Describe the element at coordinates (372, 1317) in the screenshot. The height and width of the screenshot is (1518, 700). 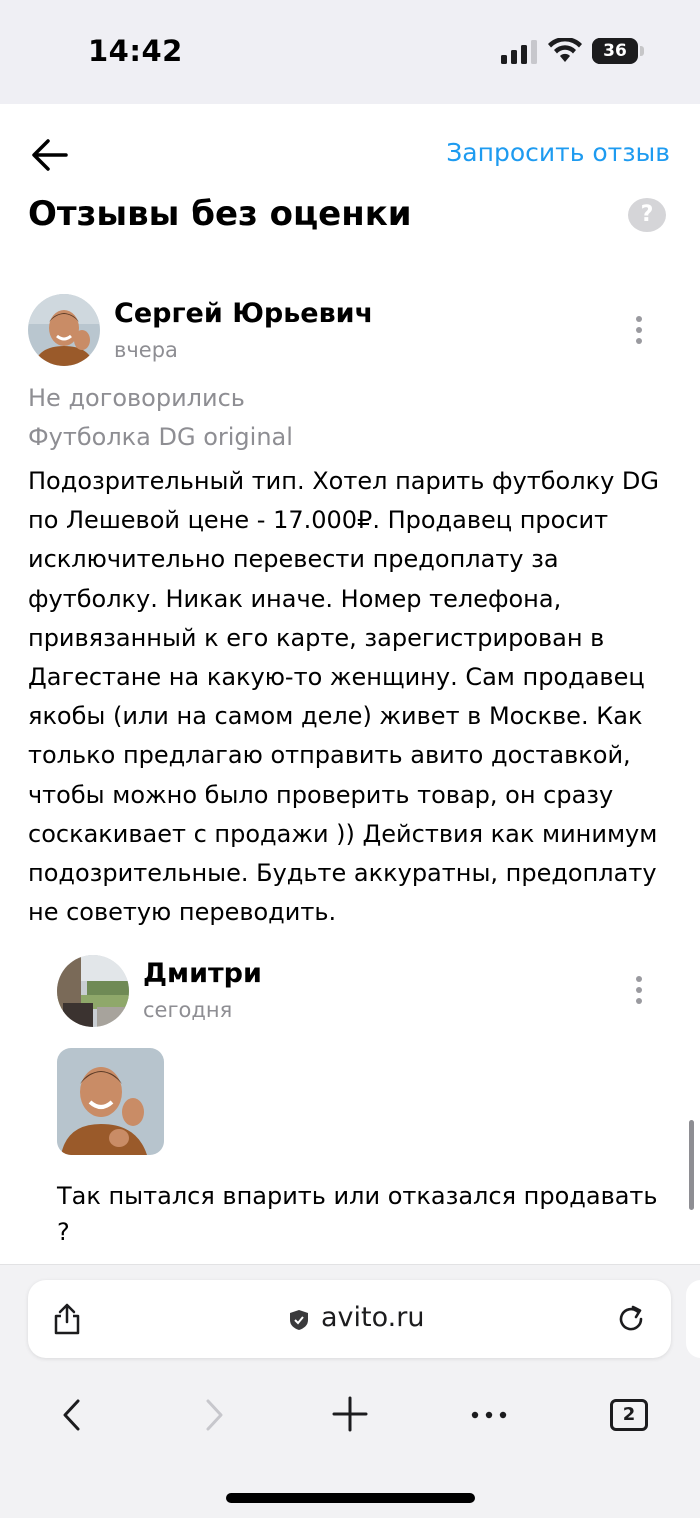
I see `url-text: avito.ru` at that location.